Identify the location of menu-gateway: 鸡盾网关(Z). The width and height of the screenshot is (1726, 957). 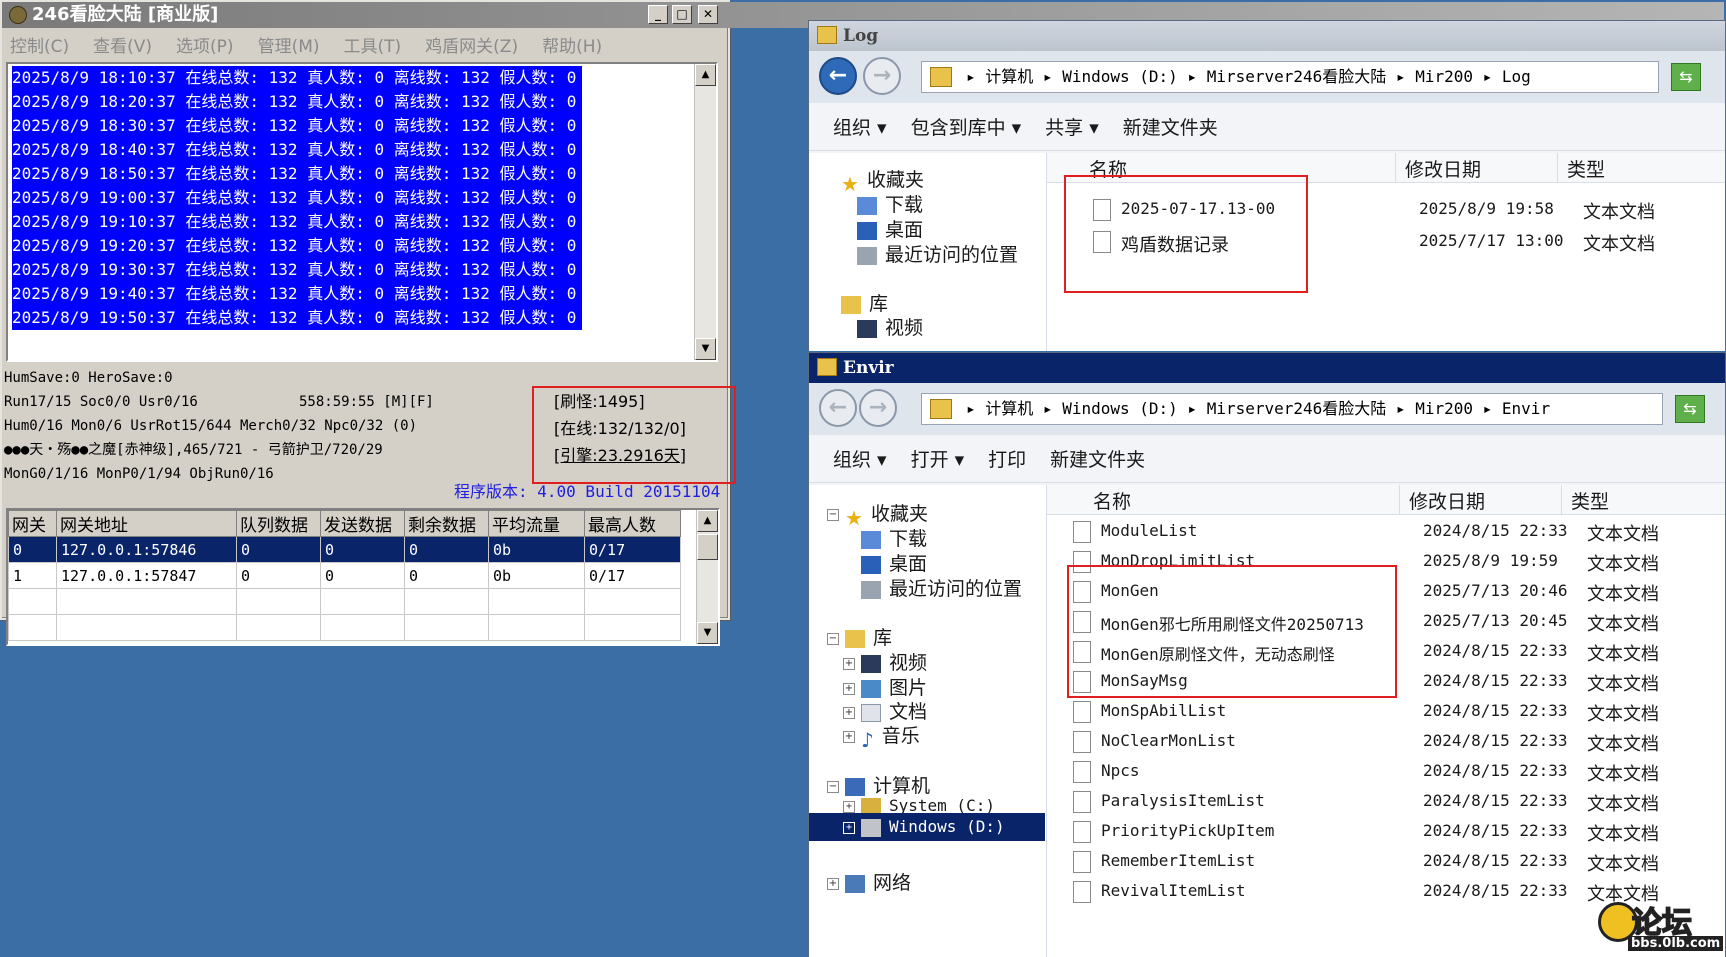
(471, 44).